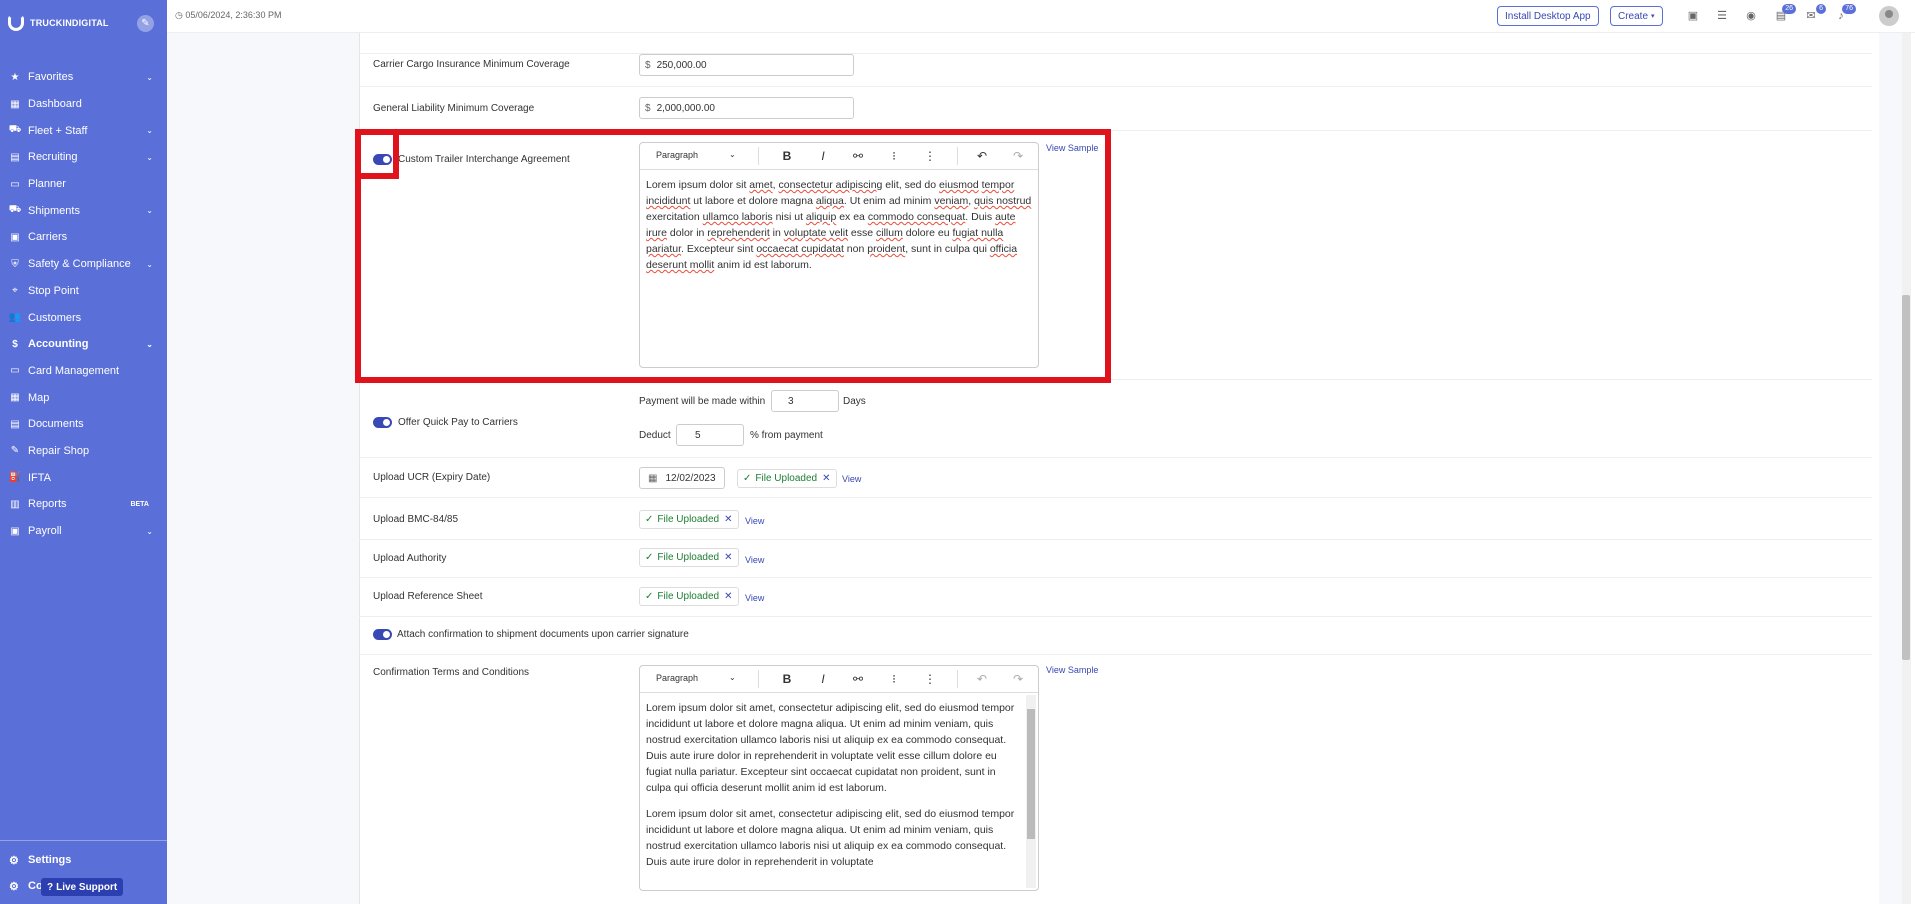 The width and height of the screenshot is (1915, 904). What do you see at coordinates (87, 887) in the screenshot?
I see `live-support-label: Live Support` at bounding box center [87, 887].